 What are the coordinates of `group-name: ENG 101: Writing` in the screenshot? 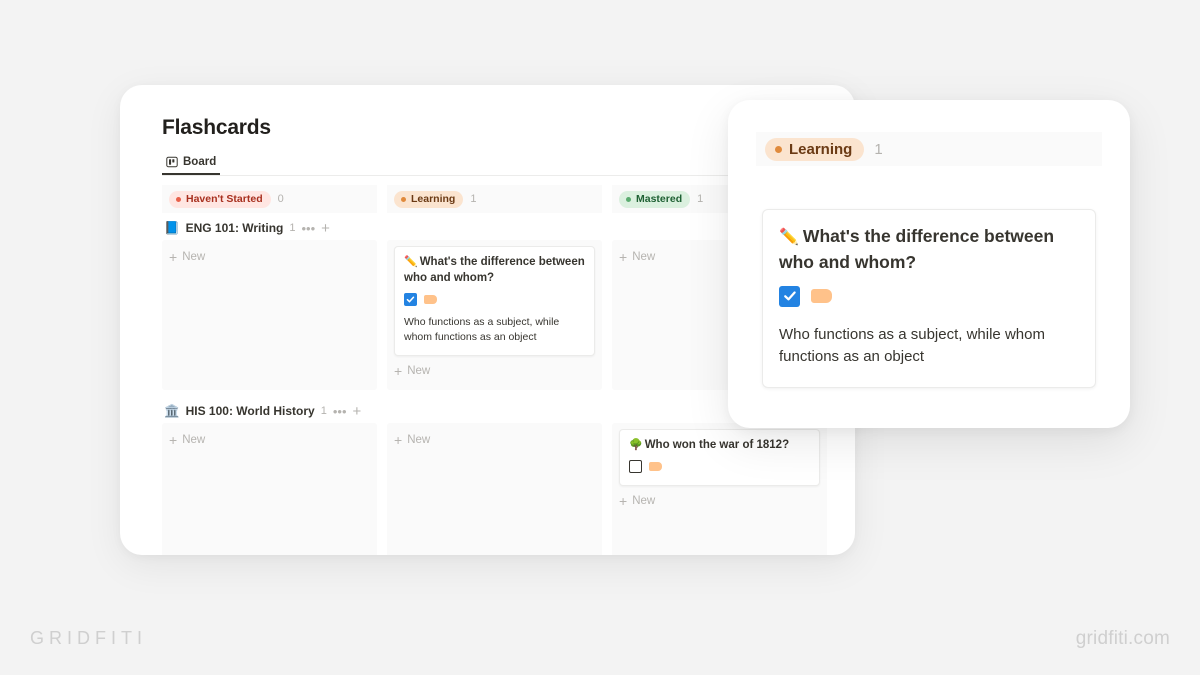 It's located at (234, 228).